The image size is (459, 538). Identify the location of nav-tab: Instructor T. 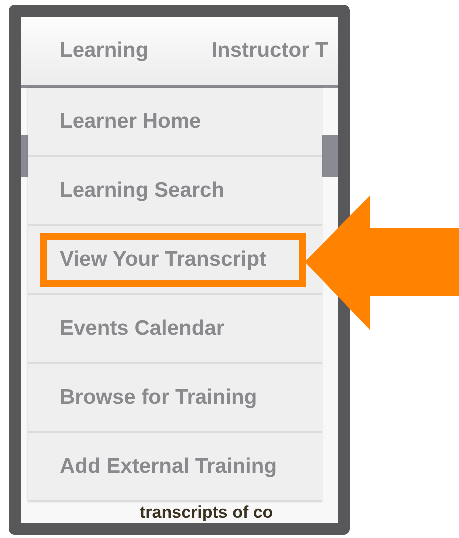
(270, 51).